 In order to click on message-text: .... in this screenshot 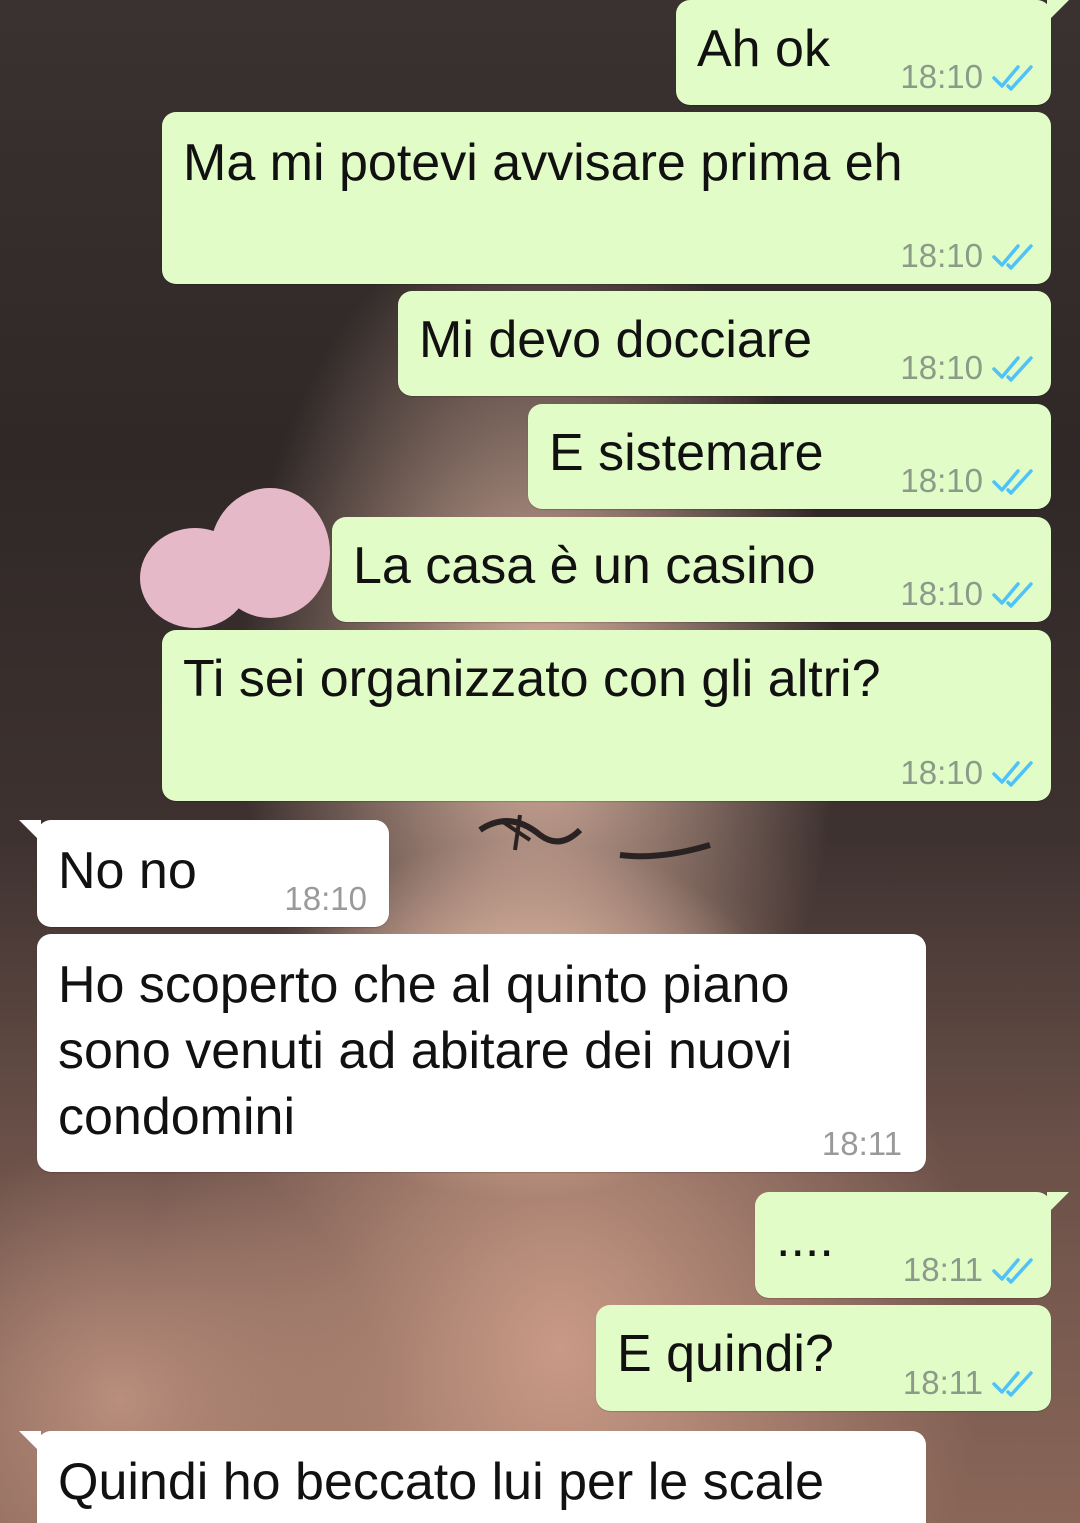, I will do `click(805, 1239)`.